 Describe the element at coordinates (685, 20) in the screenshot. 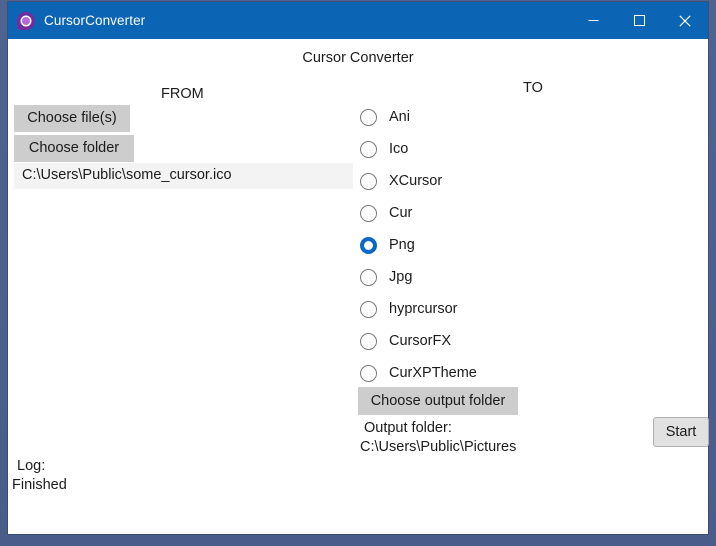

I see `close-icon` at that location.